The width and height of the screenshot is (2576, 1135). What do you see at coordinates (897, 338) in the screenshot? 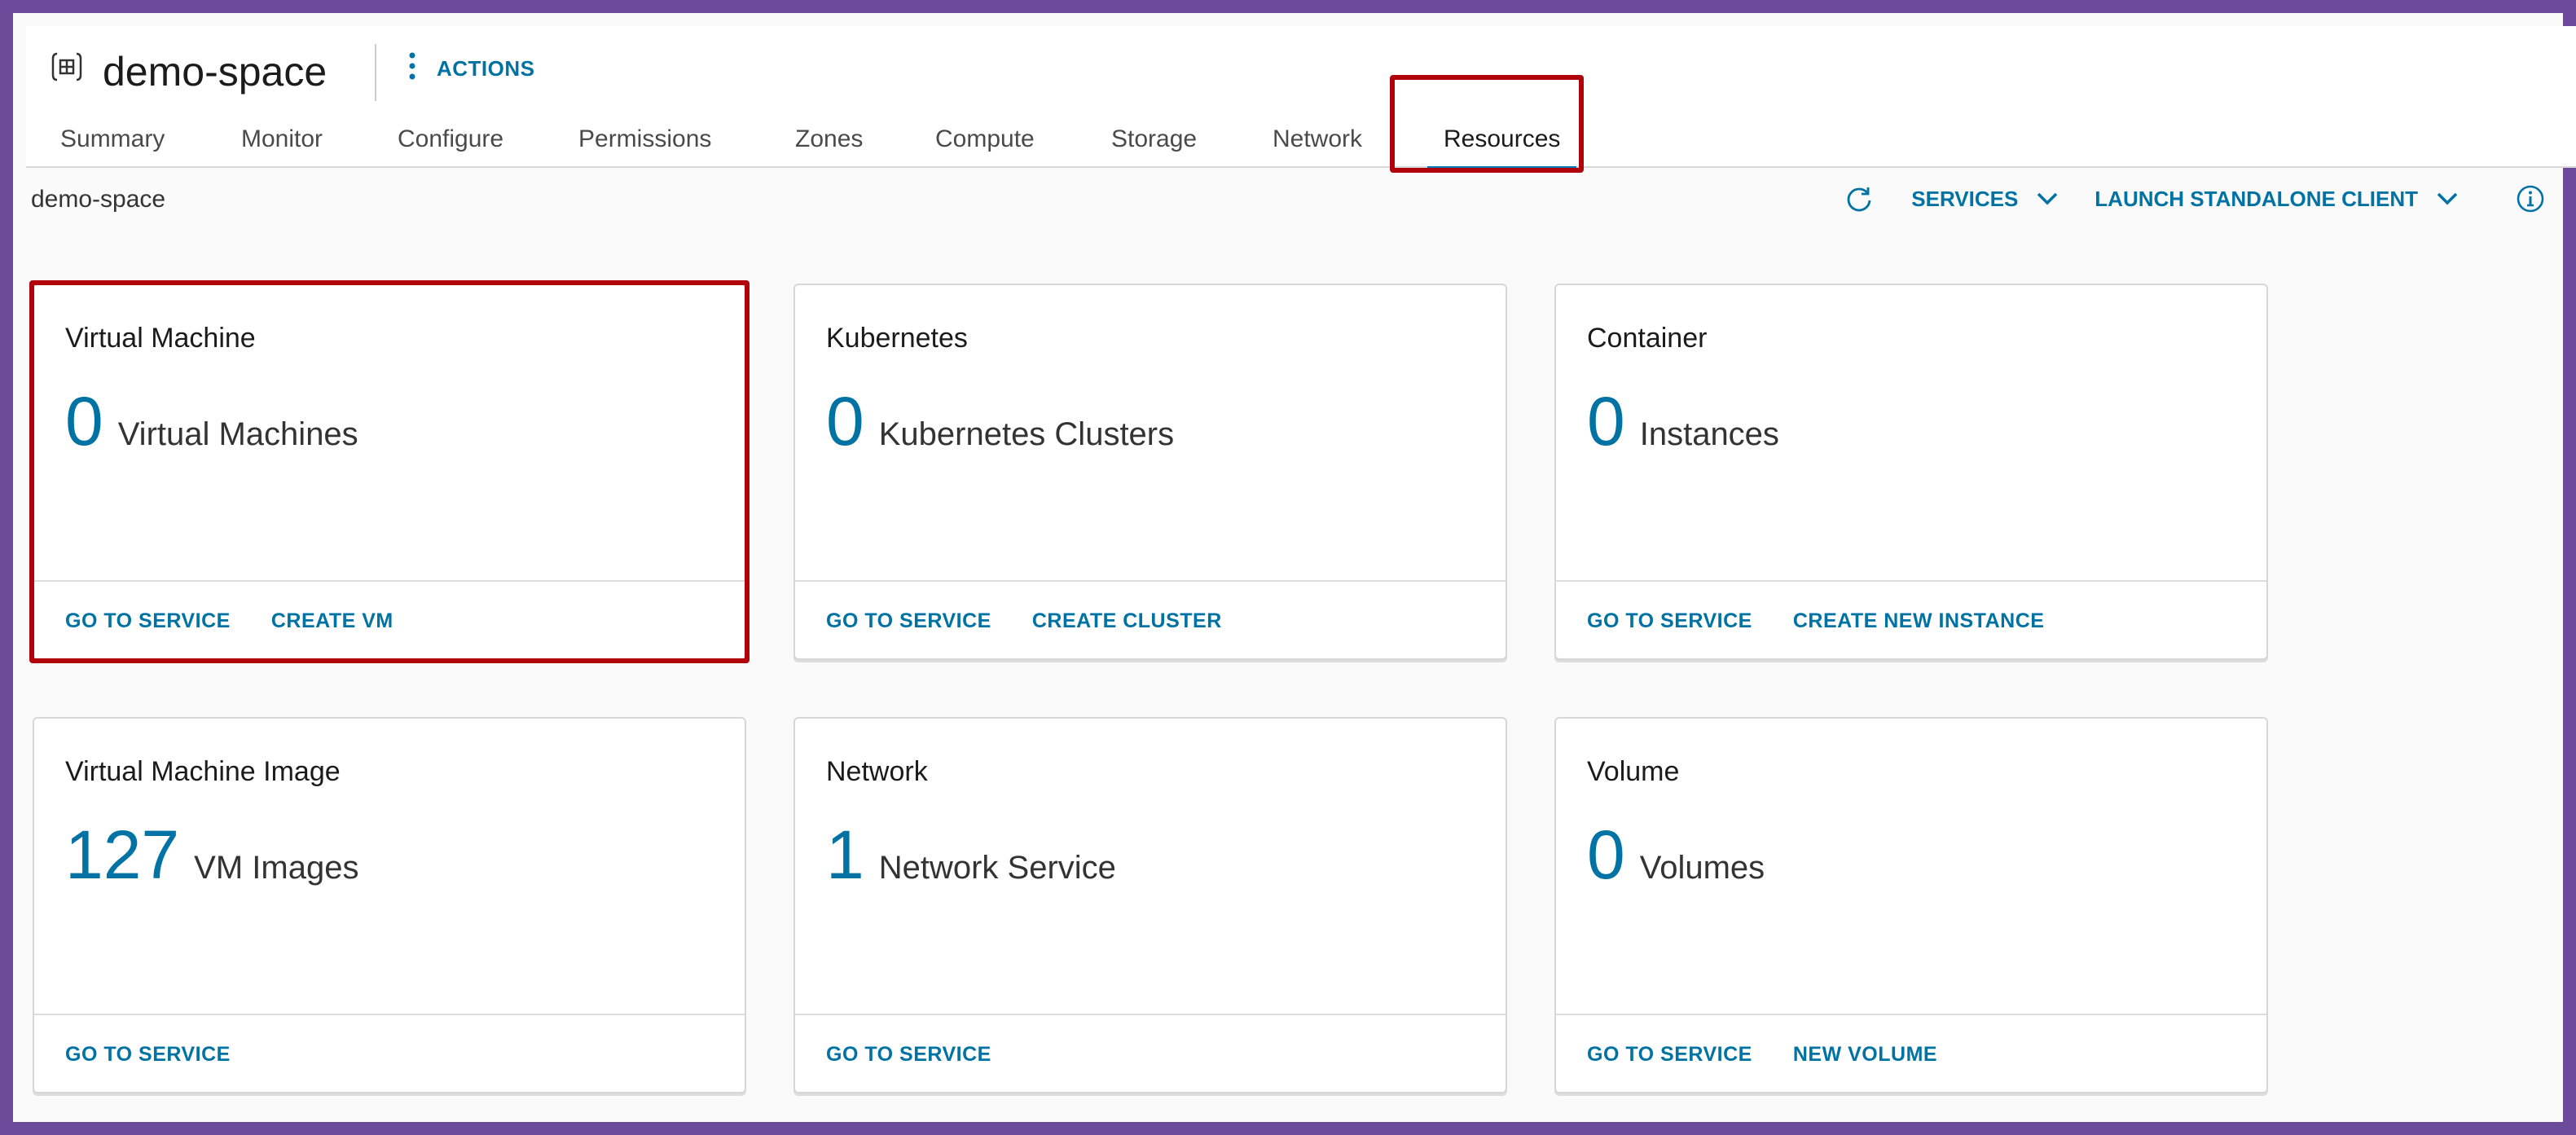
I see `card-title: Kubernetes` at bounding box center [897, 338].